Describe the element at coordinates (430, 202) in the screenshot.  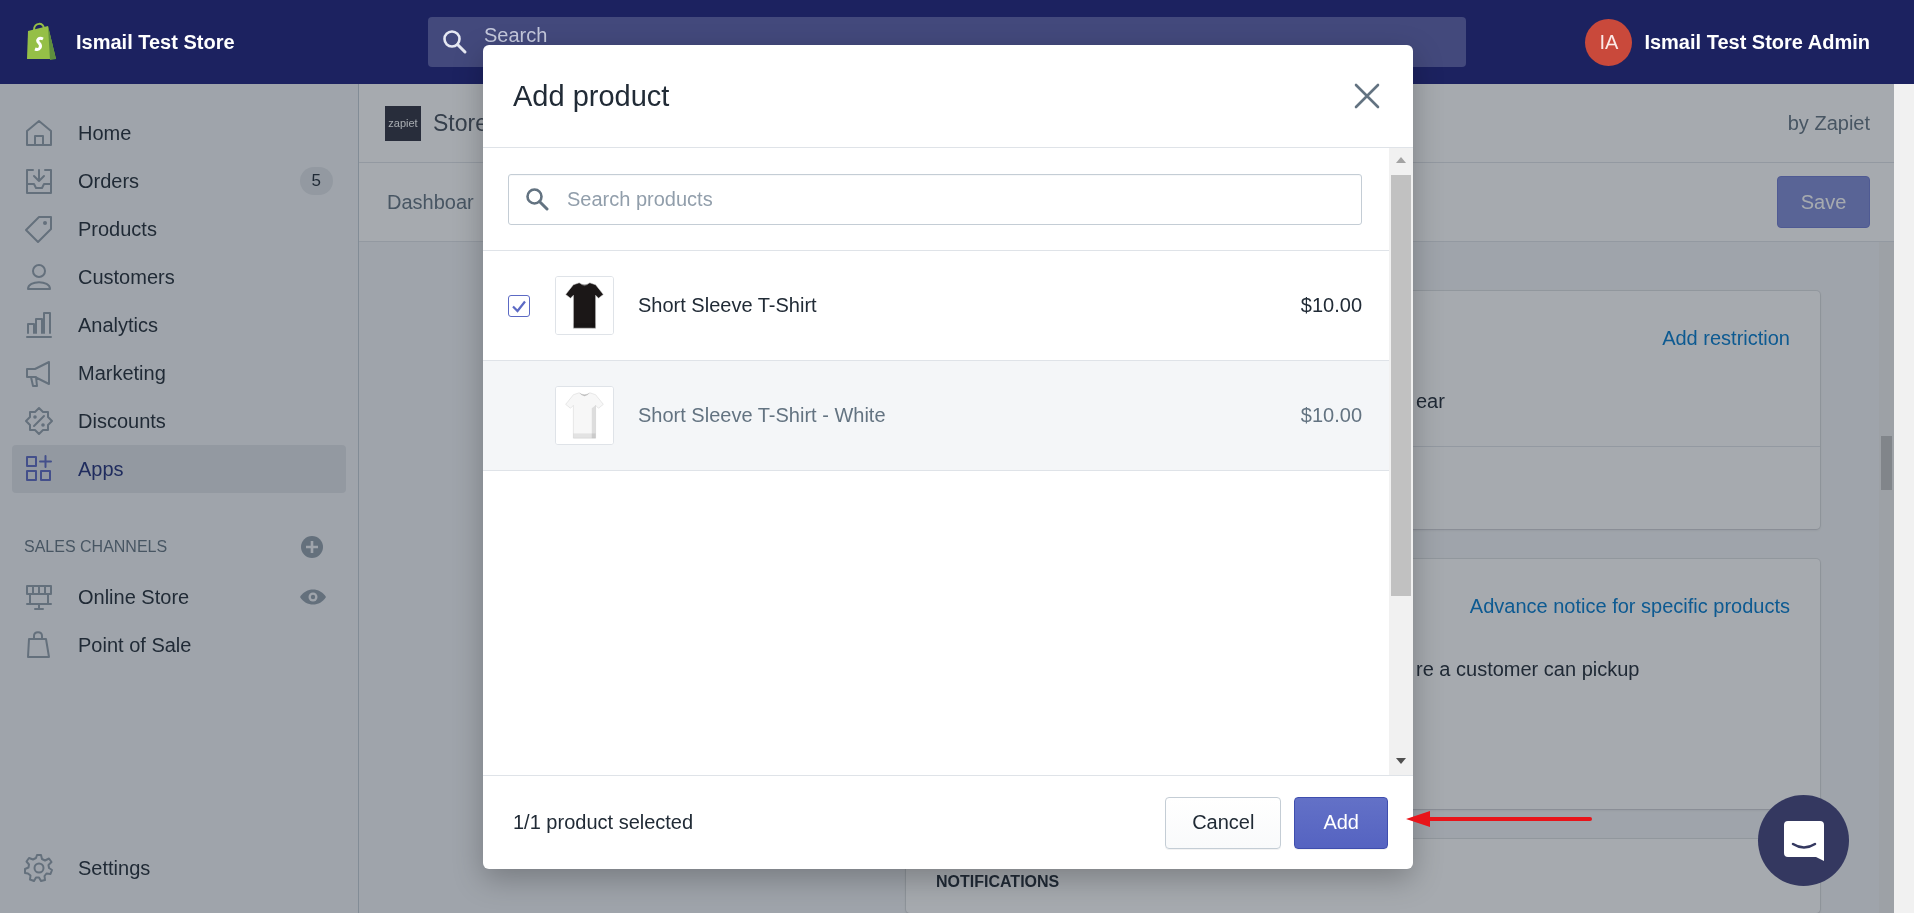
I see `tab: Dashboar` at that location.